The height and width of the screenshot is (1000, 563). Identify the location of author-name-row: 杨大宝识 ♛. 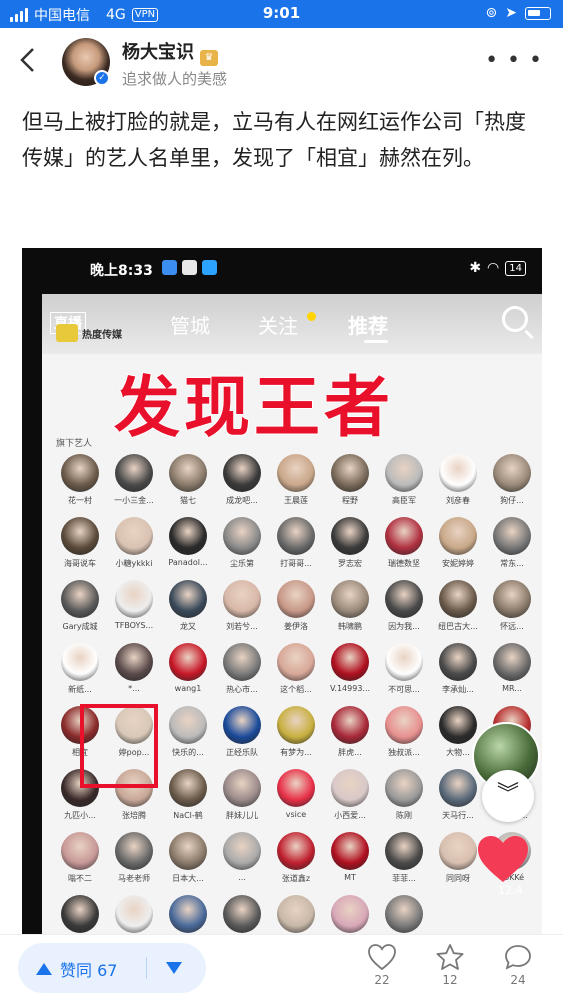
(170, 52).